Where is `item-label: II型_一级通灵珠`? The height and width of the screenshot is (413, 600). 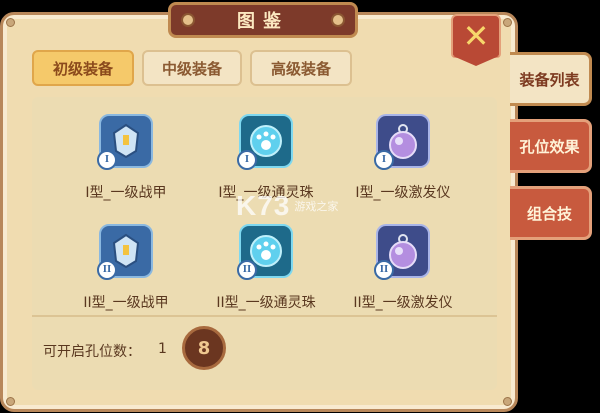 item-label: II型_一级通灵珠 is located at coordinates (266, 303).